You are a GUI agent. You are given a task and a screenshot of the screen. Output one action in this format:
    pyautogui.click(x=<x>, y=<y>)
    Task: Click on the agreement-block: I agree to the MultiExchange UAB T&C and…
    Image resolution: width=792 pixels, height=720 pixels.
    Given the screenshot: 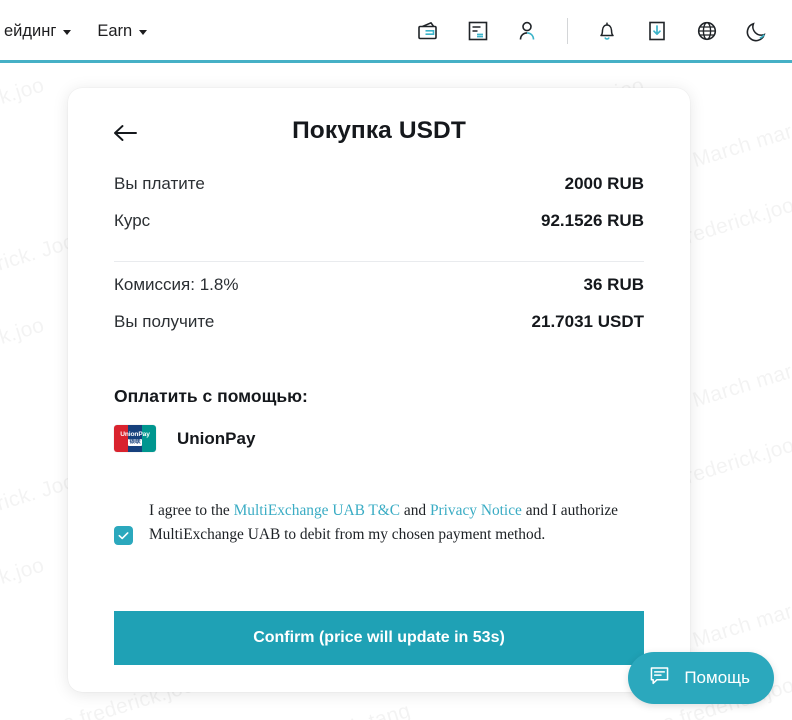 What is the action you would take?
    pyautogui.click(x=379, y=523)
    